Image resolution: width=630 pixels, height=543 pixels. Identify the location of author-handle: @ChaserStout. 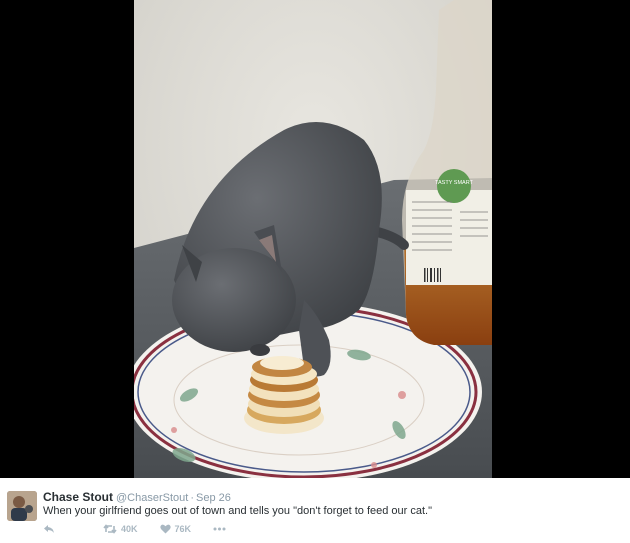
(152, 498).